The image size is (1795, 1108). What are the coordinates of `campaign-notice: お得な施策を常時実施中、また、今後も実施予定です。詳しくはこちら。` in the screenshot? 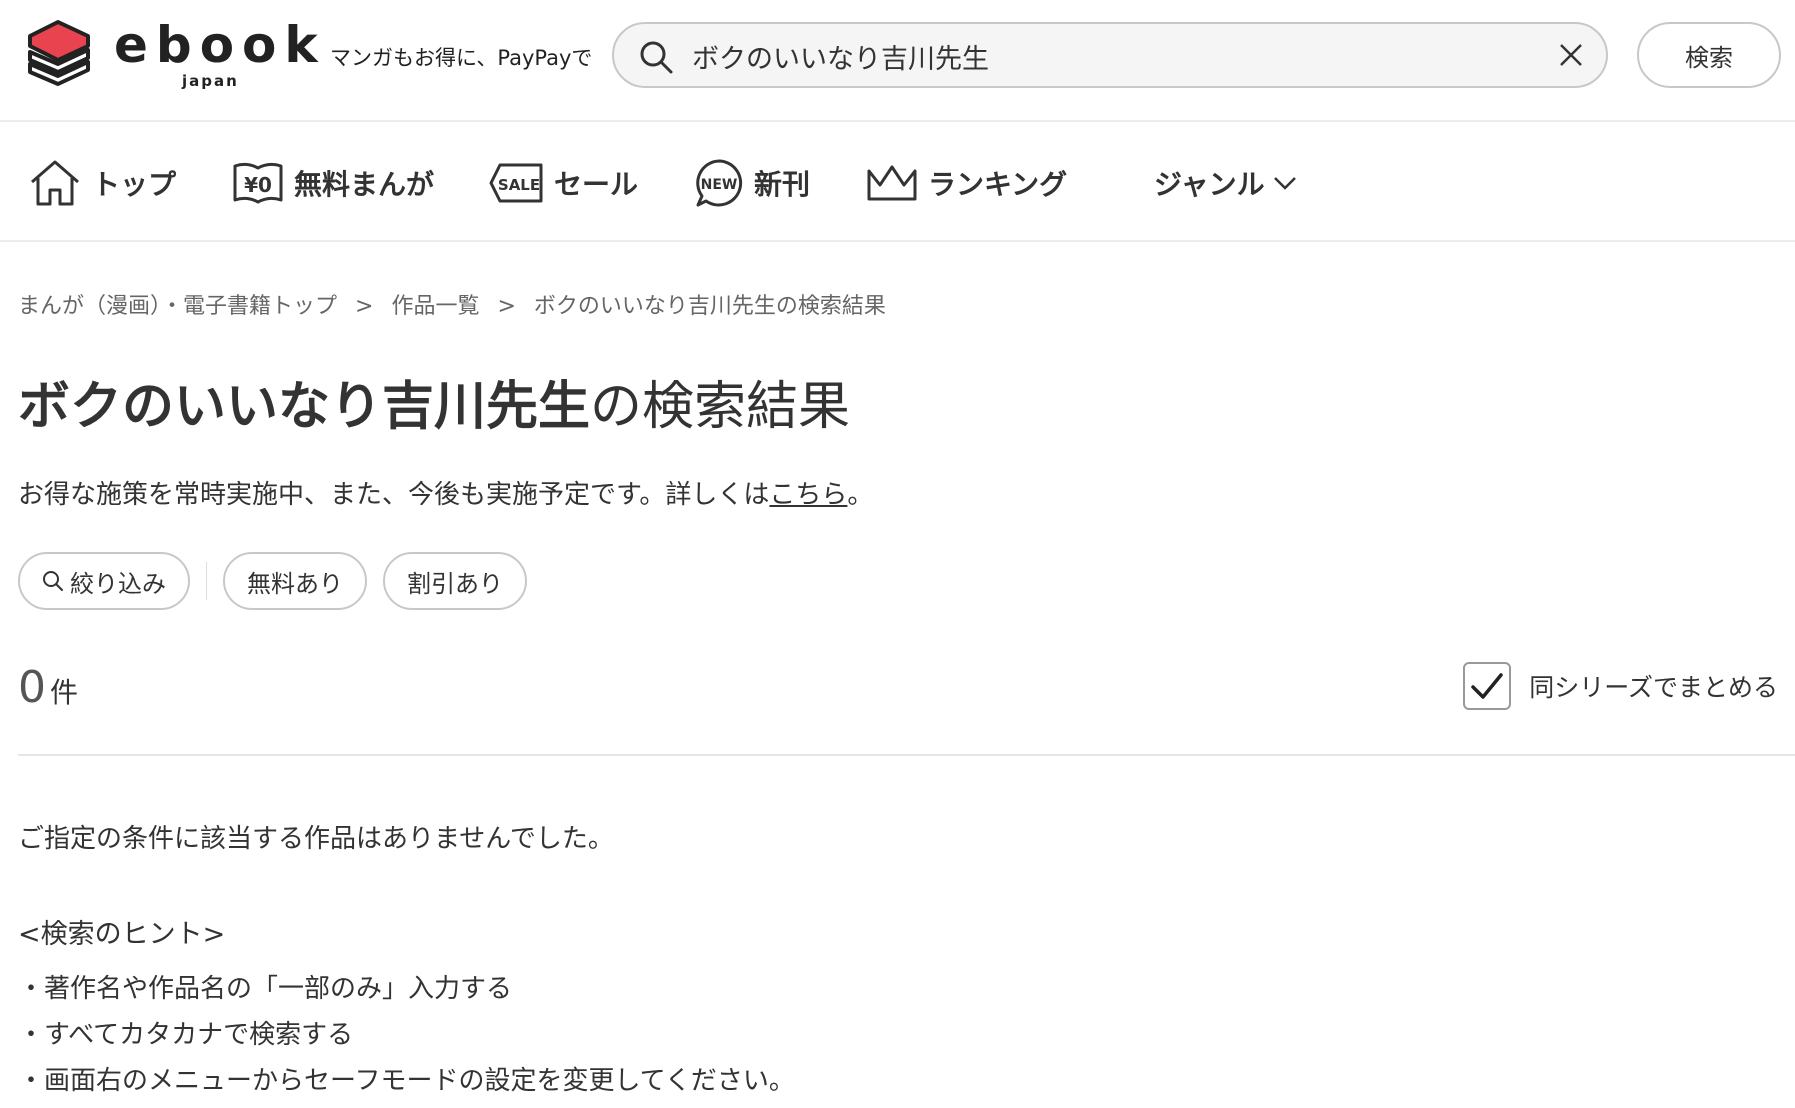 It's located at (445, 492).